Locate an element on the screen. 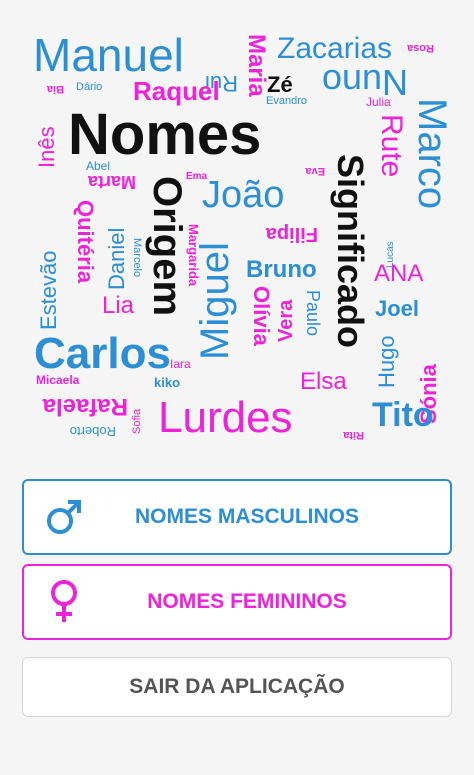 This screenshot has height=775, width=474. cloud-word: Nuno is located at coordinates (364, 82).